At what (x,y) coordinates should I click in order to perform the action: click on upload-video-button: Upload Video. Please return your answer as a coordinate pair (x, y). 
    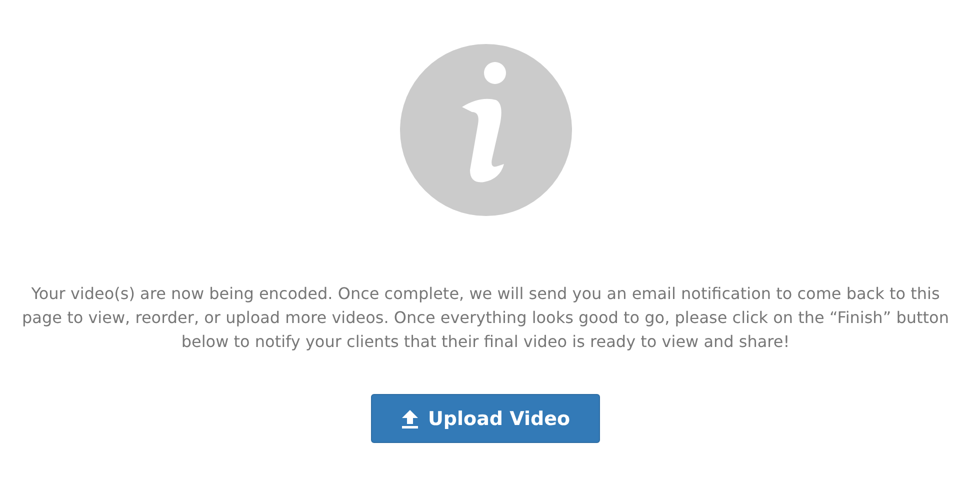
    Looking at the image, I should click on (485, 418).